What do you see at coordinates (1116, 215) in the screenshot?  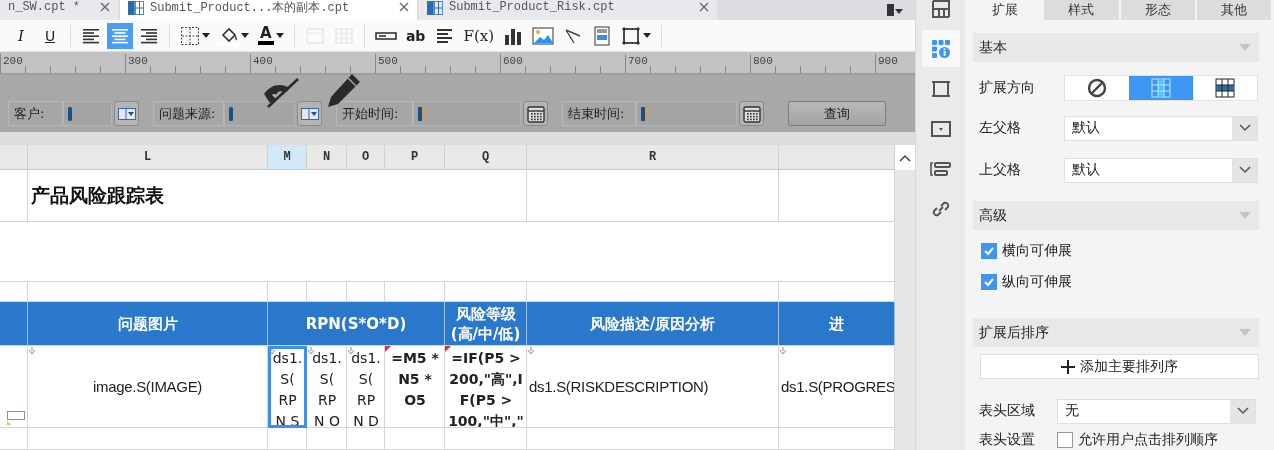 I see `section-header: 高级` at bounding box center [1116, 215].